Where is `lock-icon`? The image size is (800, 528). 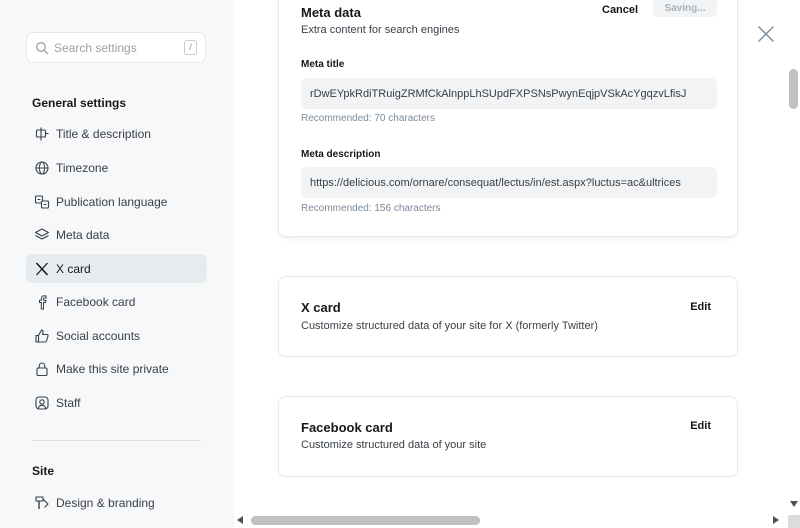
lock-icon is located at coordinates (42, 368).